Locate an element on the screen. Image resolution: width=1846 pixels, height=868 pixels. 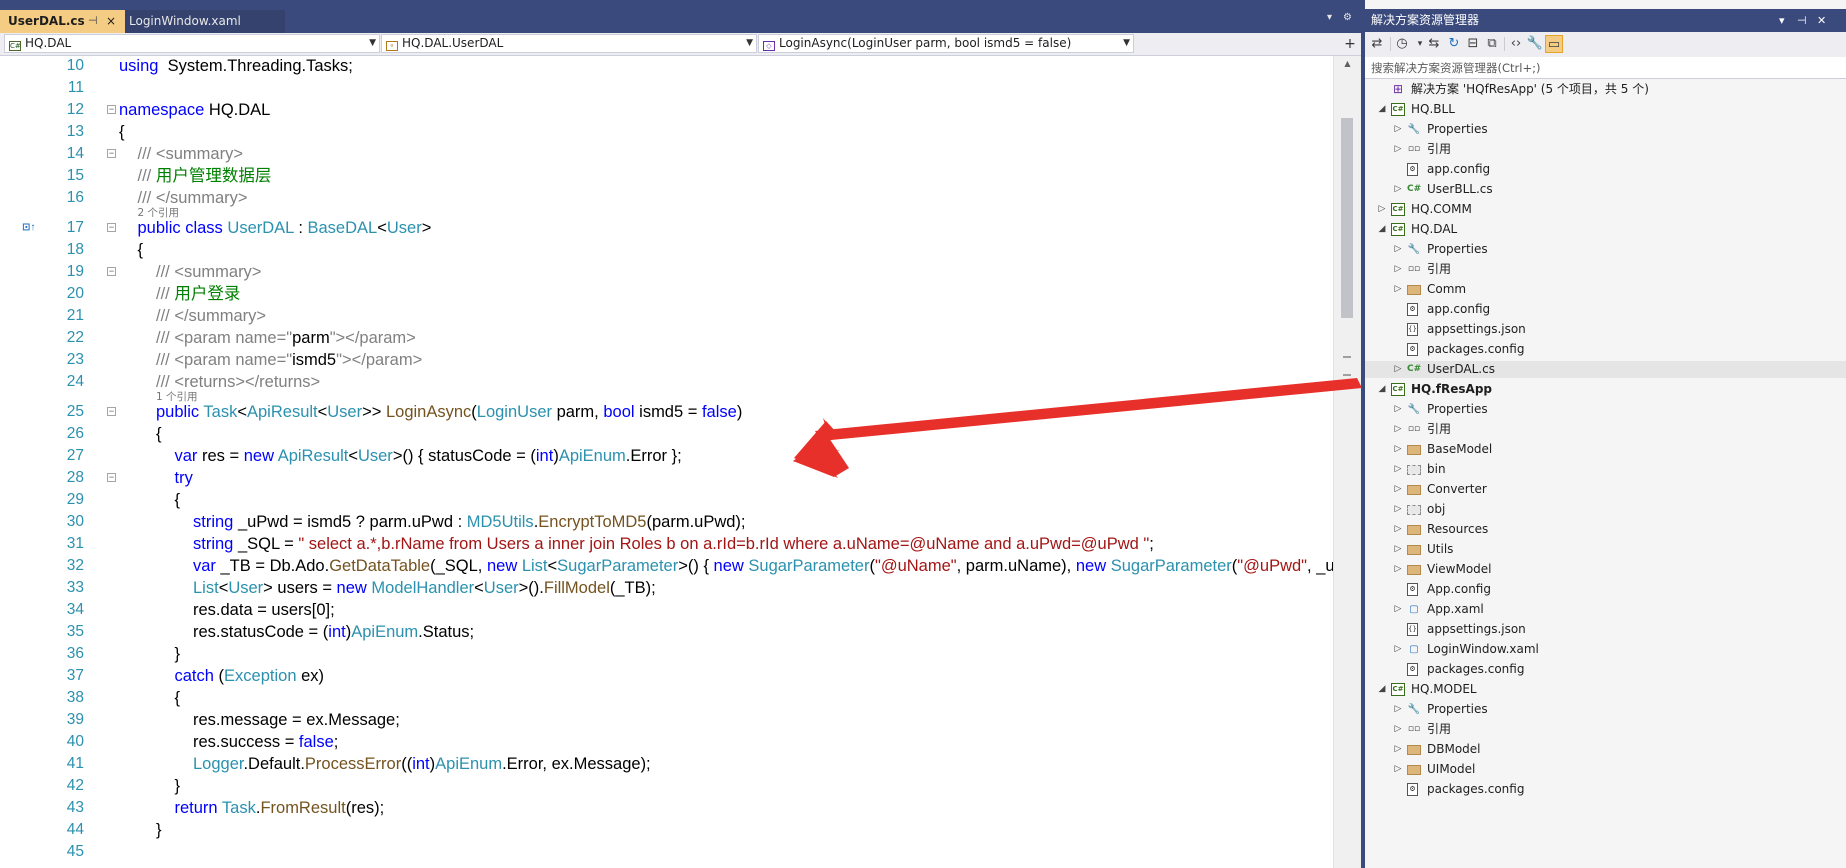
collapse-all-icon: ⊟ is located at coordinates (1473, 44).